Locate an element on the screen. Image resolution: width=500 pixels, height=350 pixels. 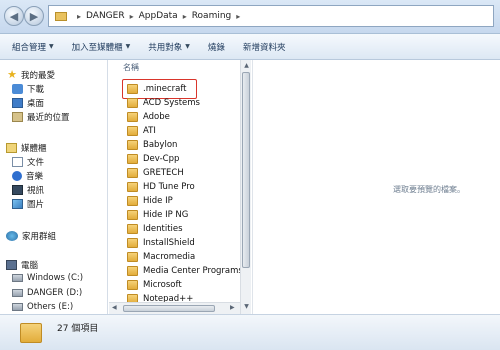
folder-row: Adobe is located at coordinates (148, 117).